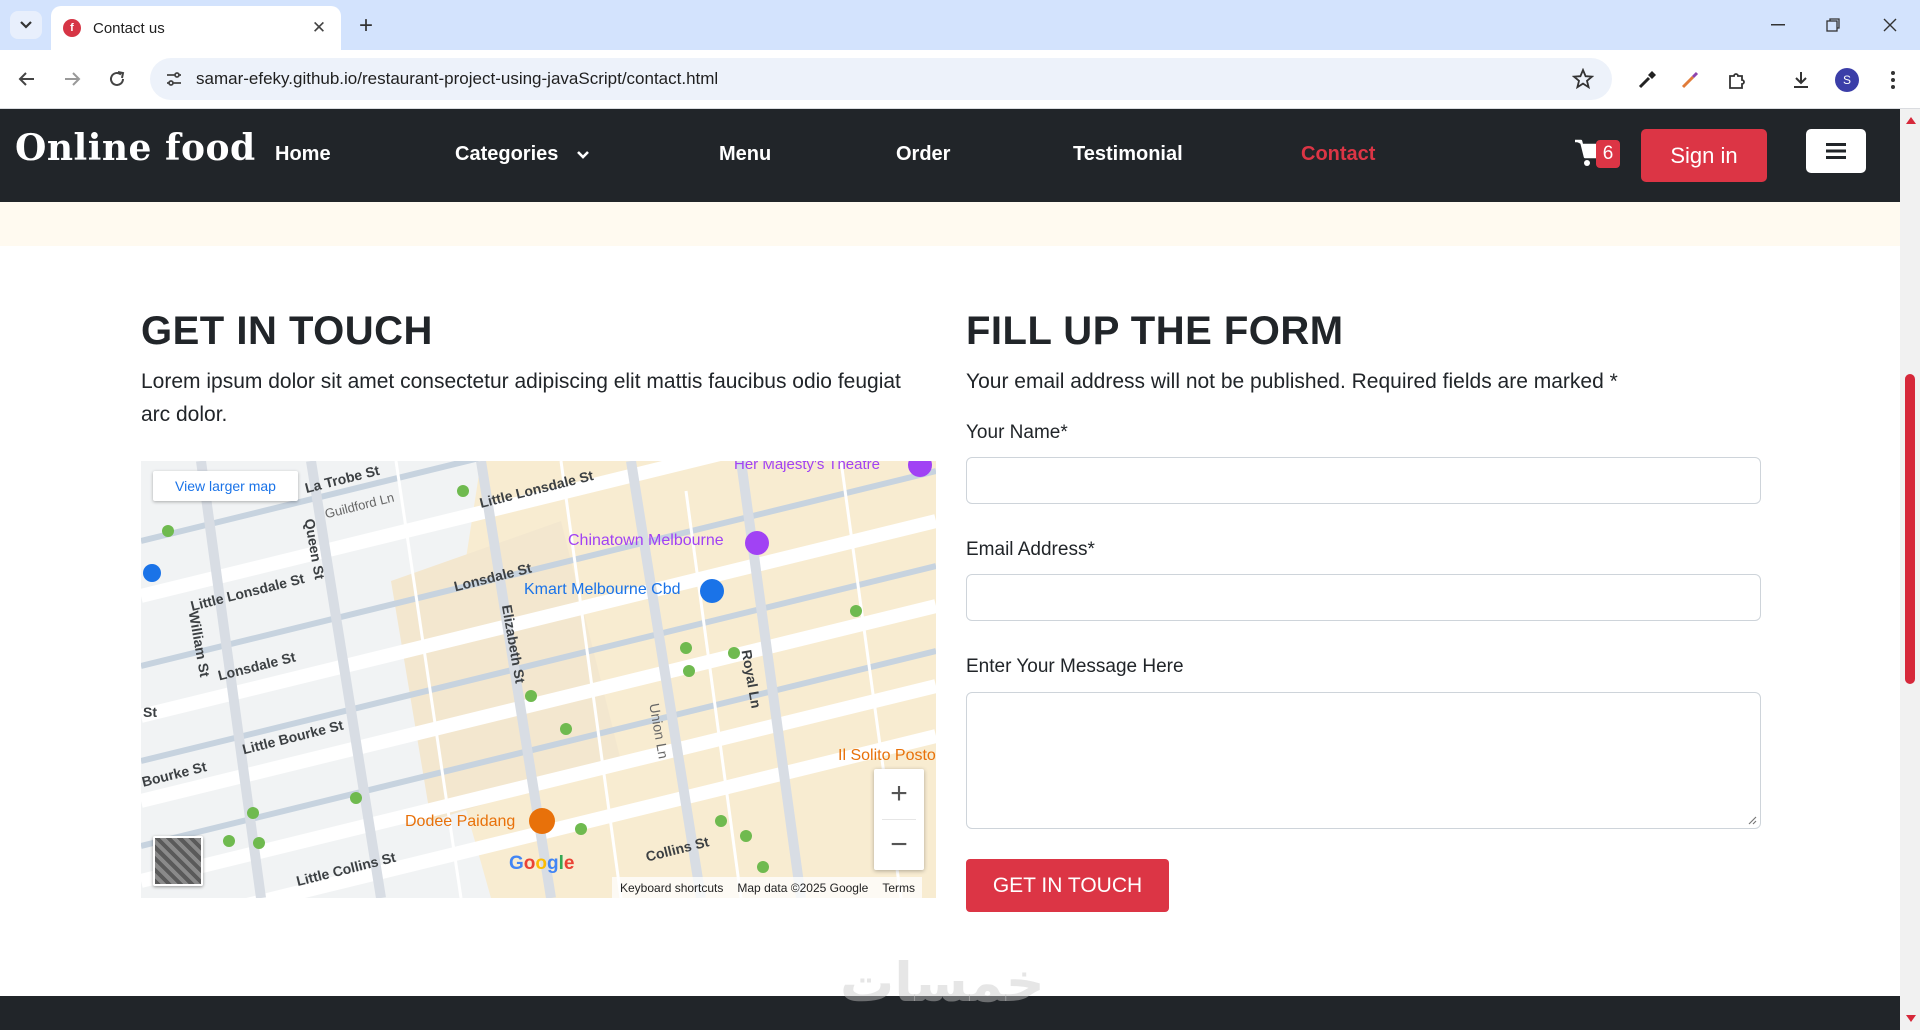 This screenshot has height=1030, width=1920. I want to click on email-label: Email Address*, so click(1030, 549).